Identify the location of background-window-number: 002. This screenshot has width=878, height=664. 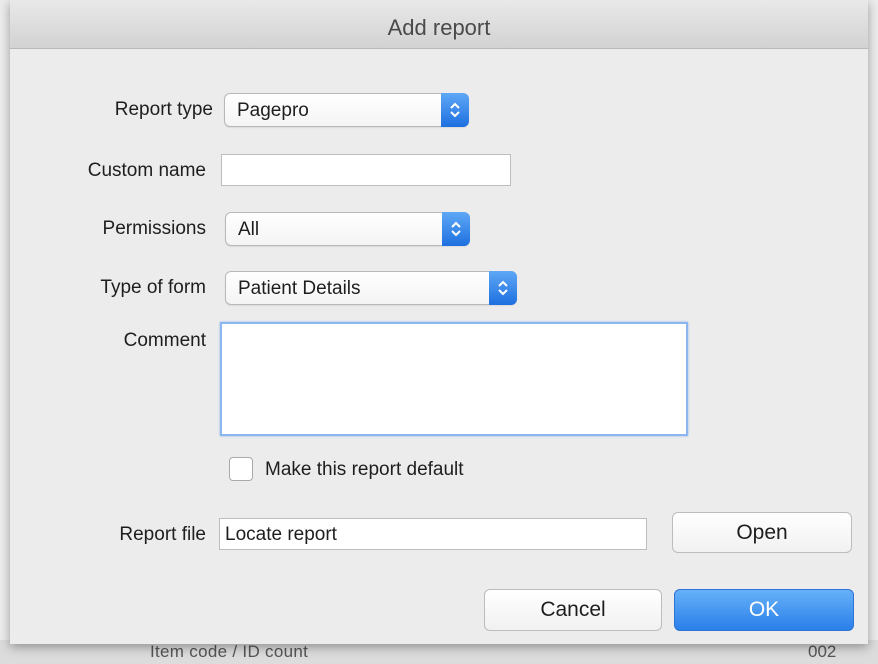
(822, 651).